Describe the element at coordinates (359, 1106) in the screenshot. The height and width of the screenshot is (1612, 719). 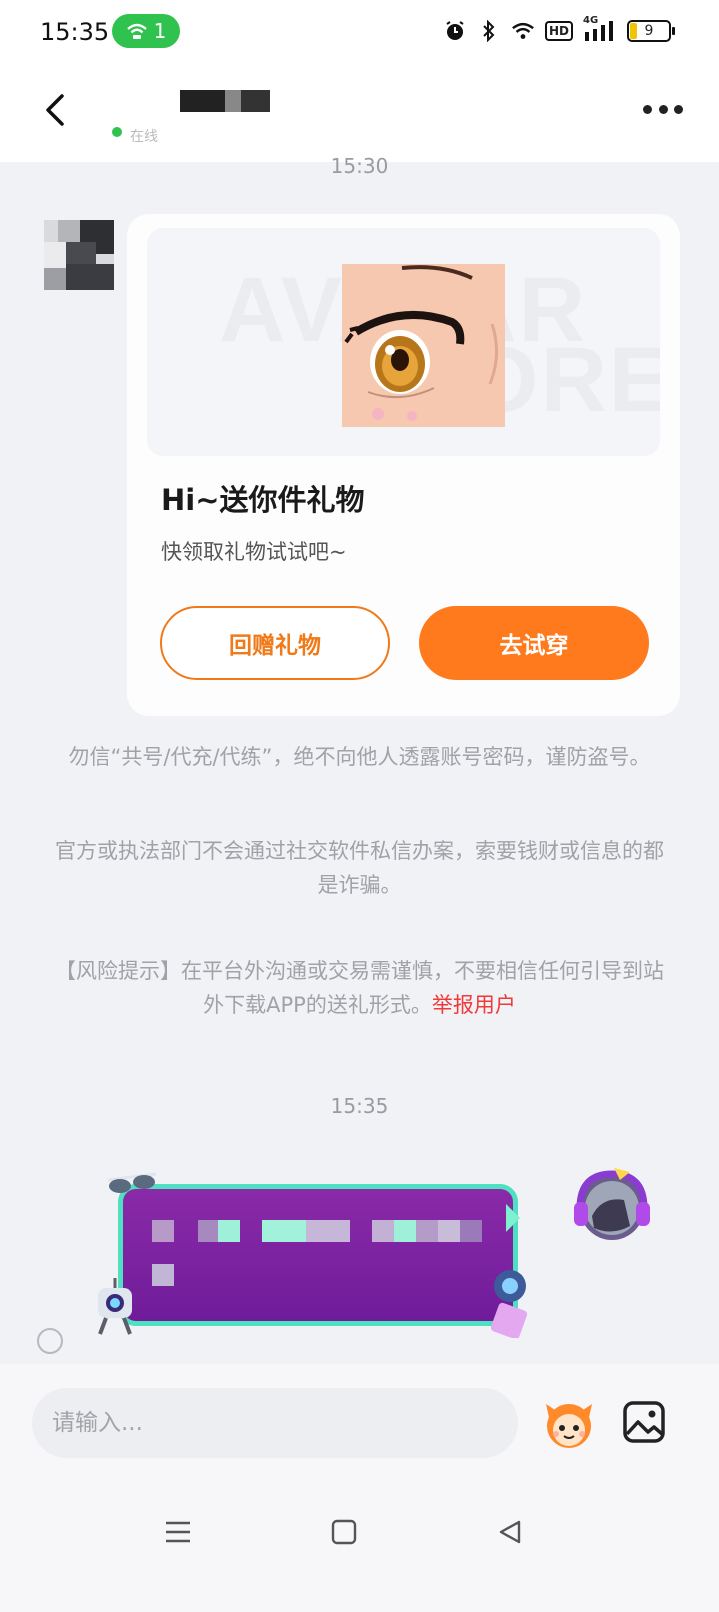
I see `message-timestamp: 15:35` at that location.